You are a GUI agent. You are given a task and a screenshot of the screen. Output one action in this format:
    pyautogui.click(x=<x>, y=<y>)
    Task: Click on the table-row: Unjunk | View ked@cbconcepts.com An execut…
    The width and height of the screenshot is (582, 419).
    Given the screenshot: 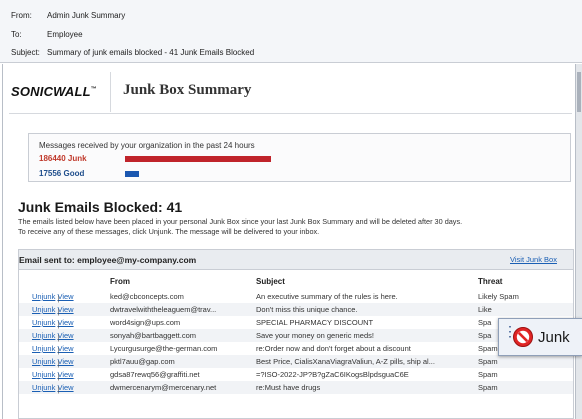 What is the action you would take?
    pyautogui.click(x=296, y=296)
    